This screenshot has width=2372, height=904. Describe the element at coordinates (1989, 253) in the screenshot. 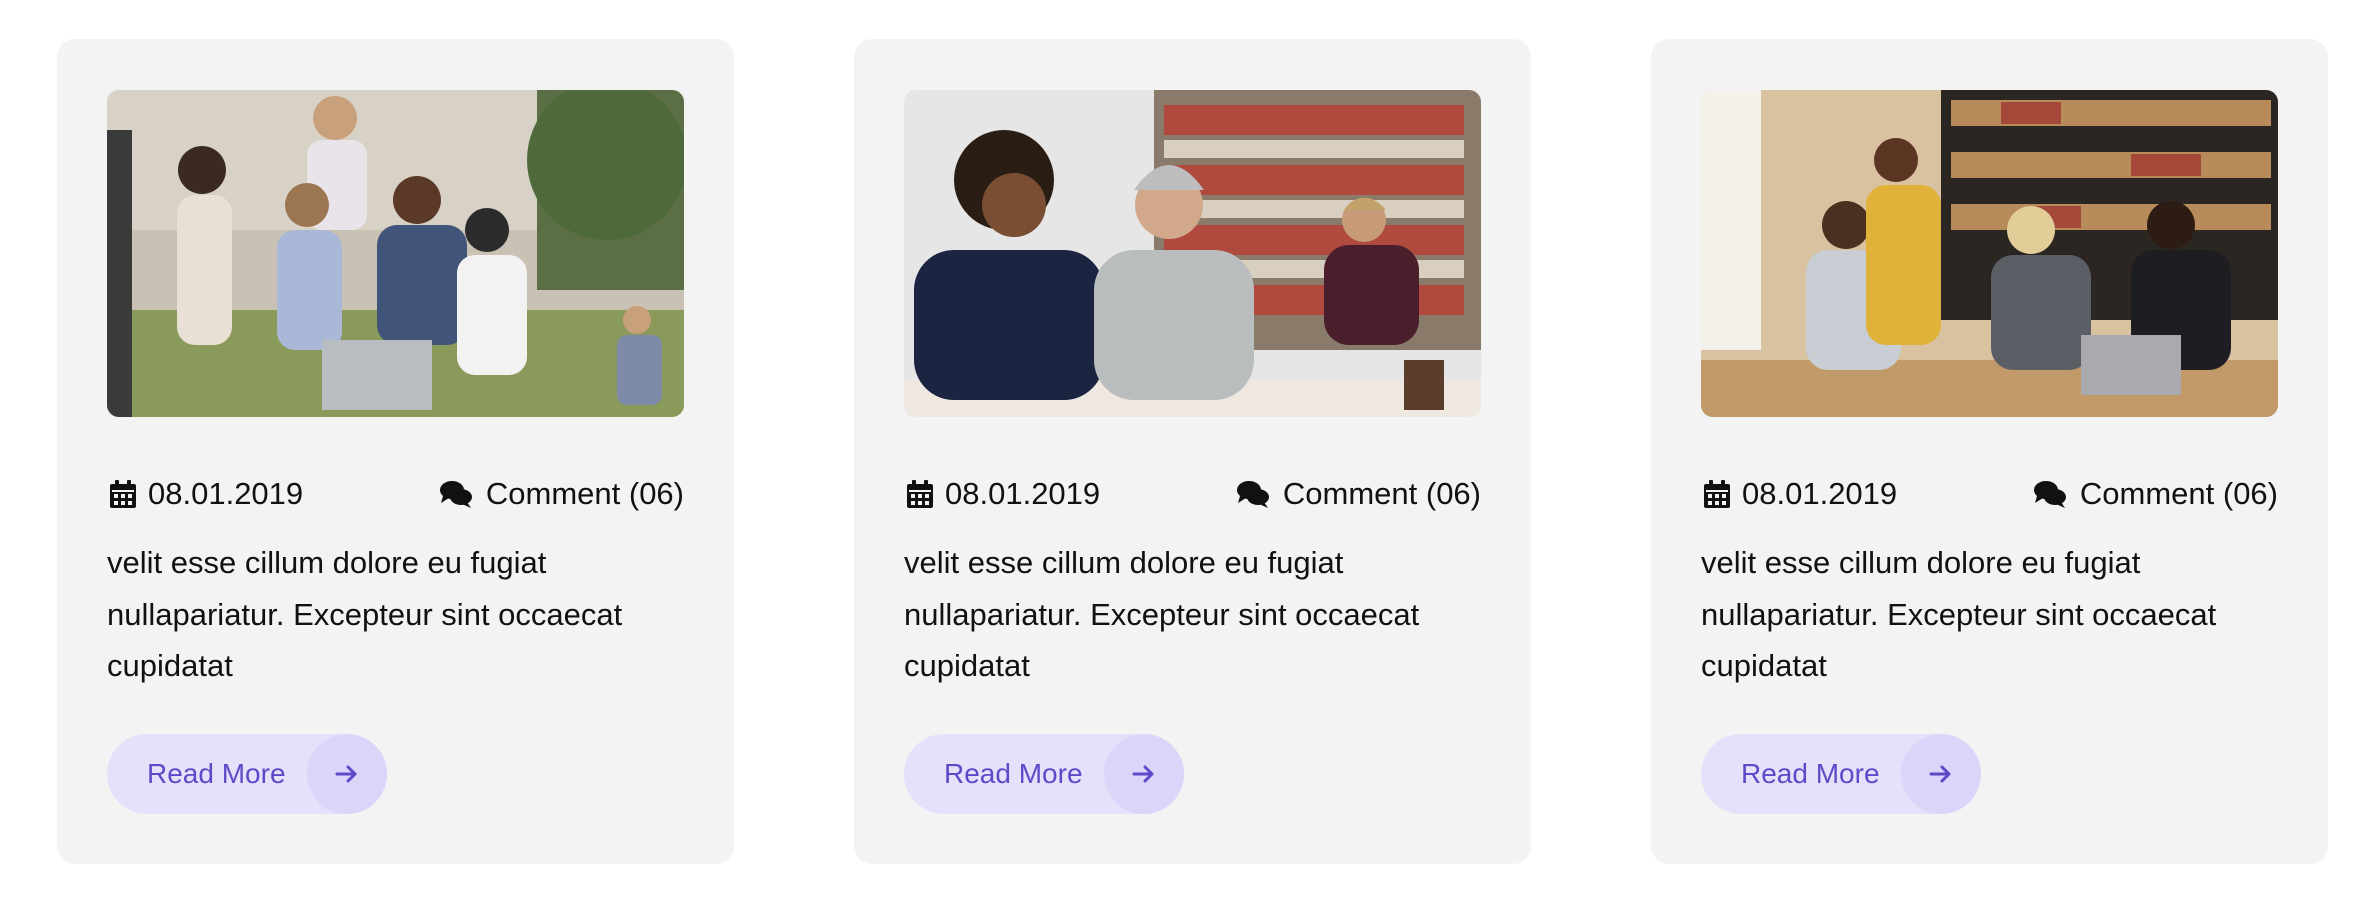

I see `students-at-table-photo` at that location.